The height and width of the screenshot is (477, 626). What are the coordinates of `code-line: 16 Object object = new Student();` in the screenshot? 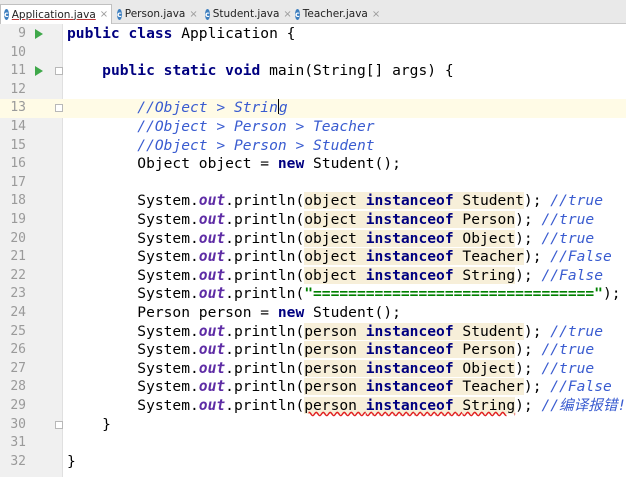 It's located at (313, 164).